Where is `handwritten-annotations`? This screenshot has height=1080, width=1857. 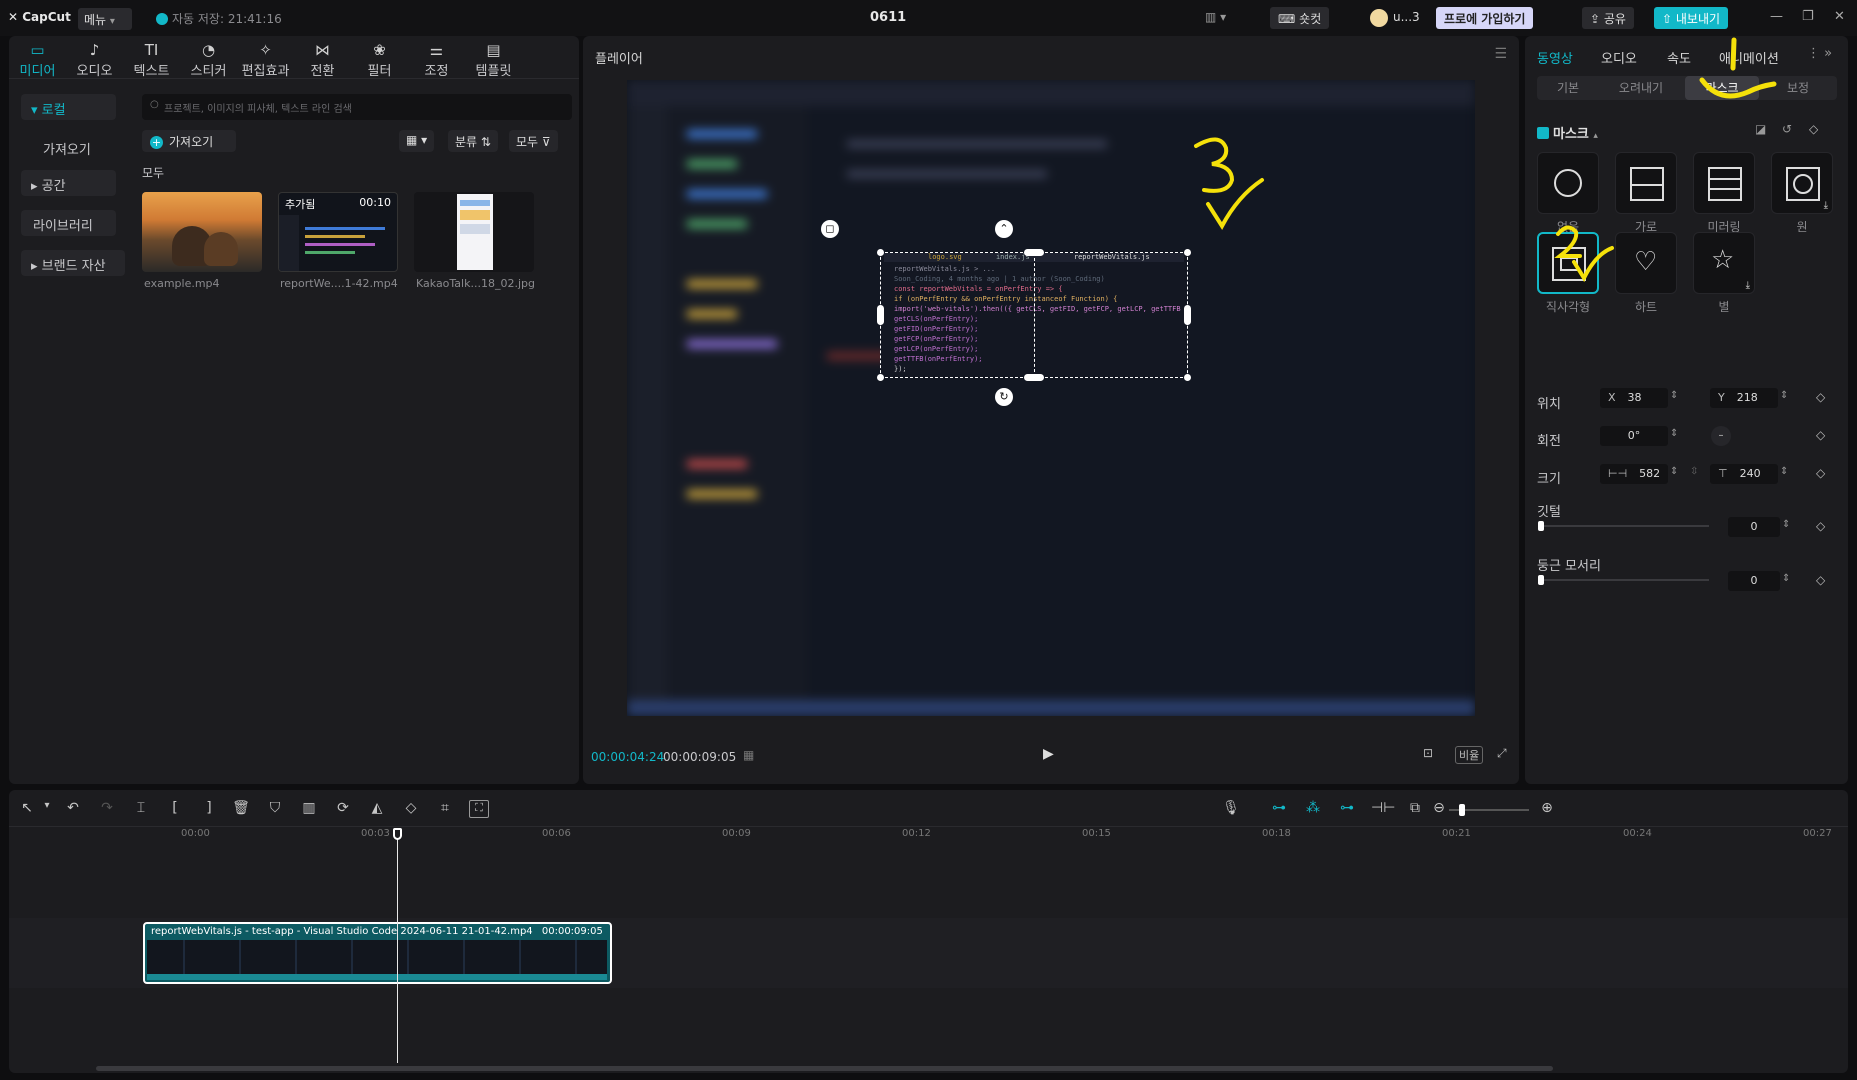
handwritten-annotations is located at coordinates (1485, 160).